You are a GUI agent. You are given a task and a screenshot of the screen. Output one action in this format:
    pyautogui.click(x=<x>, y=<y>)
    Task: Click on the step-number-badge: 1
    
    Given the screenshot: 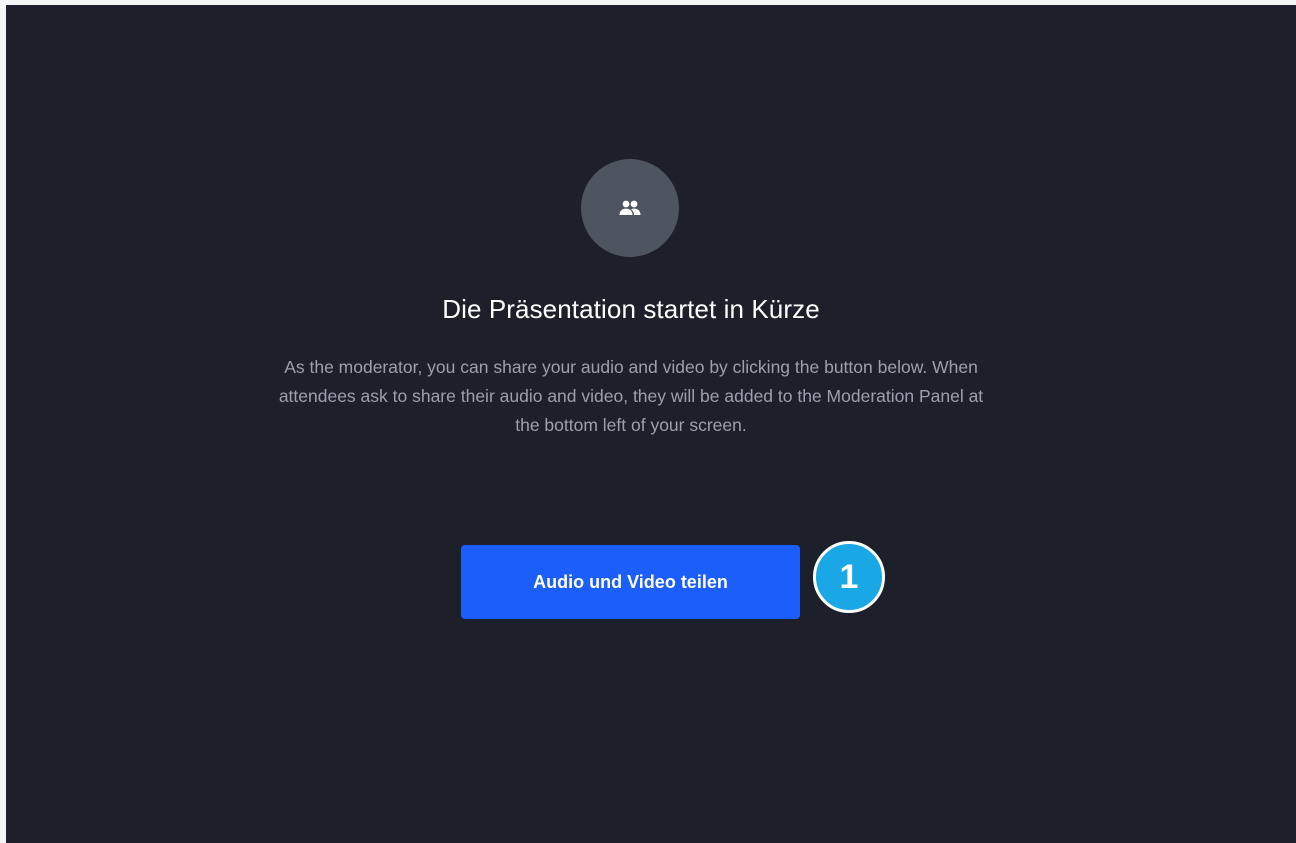 What is the action you would take?
    pyautogui.click(x=849, y=577)
    